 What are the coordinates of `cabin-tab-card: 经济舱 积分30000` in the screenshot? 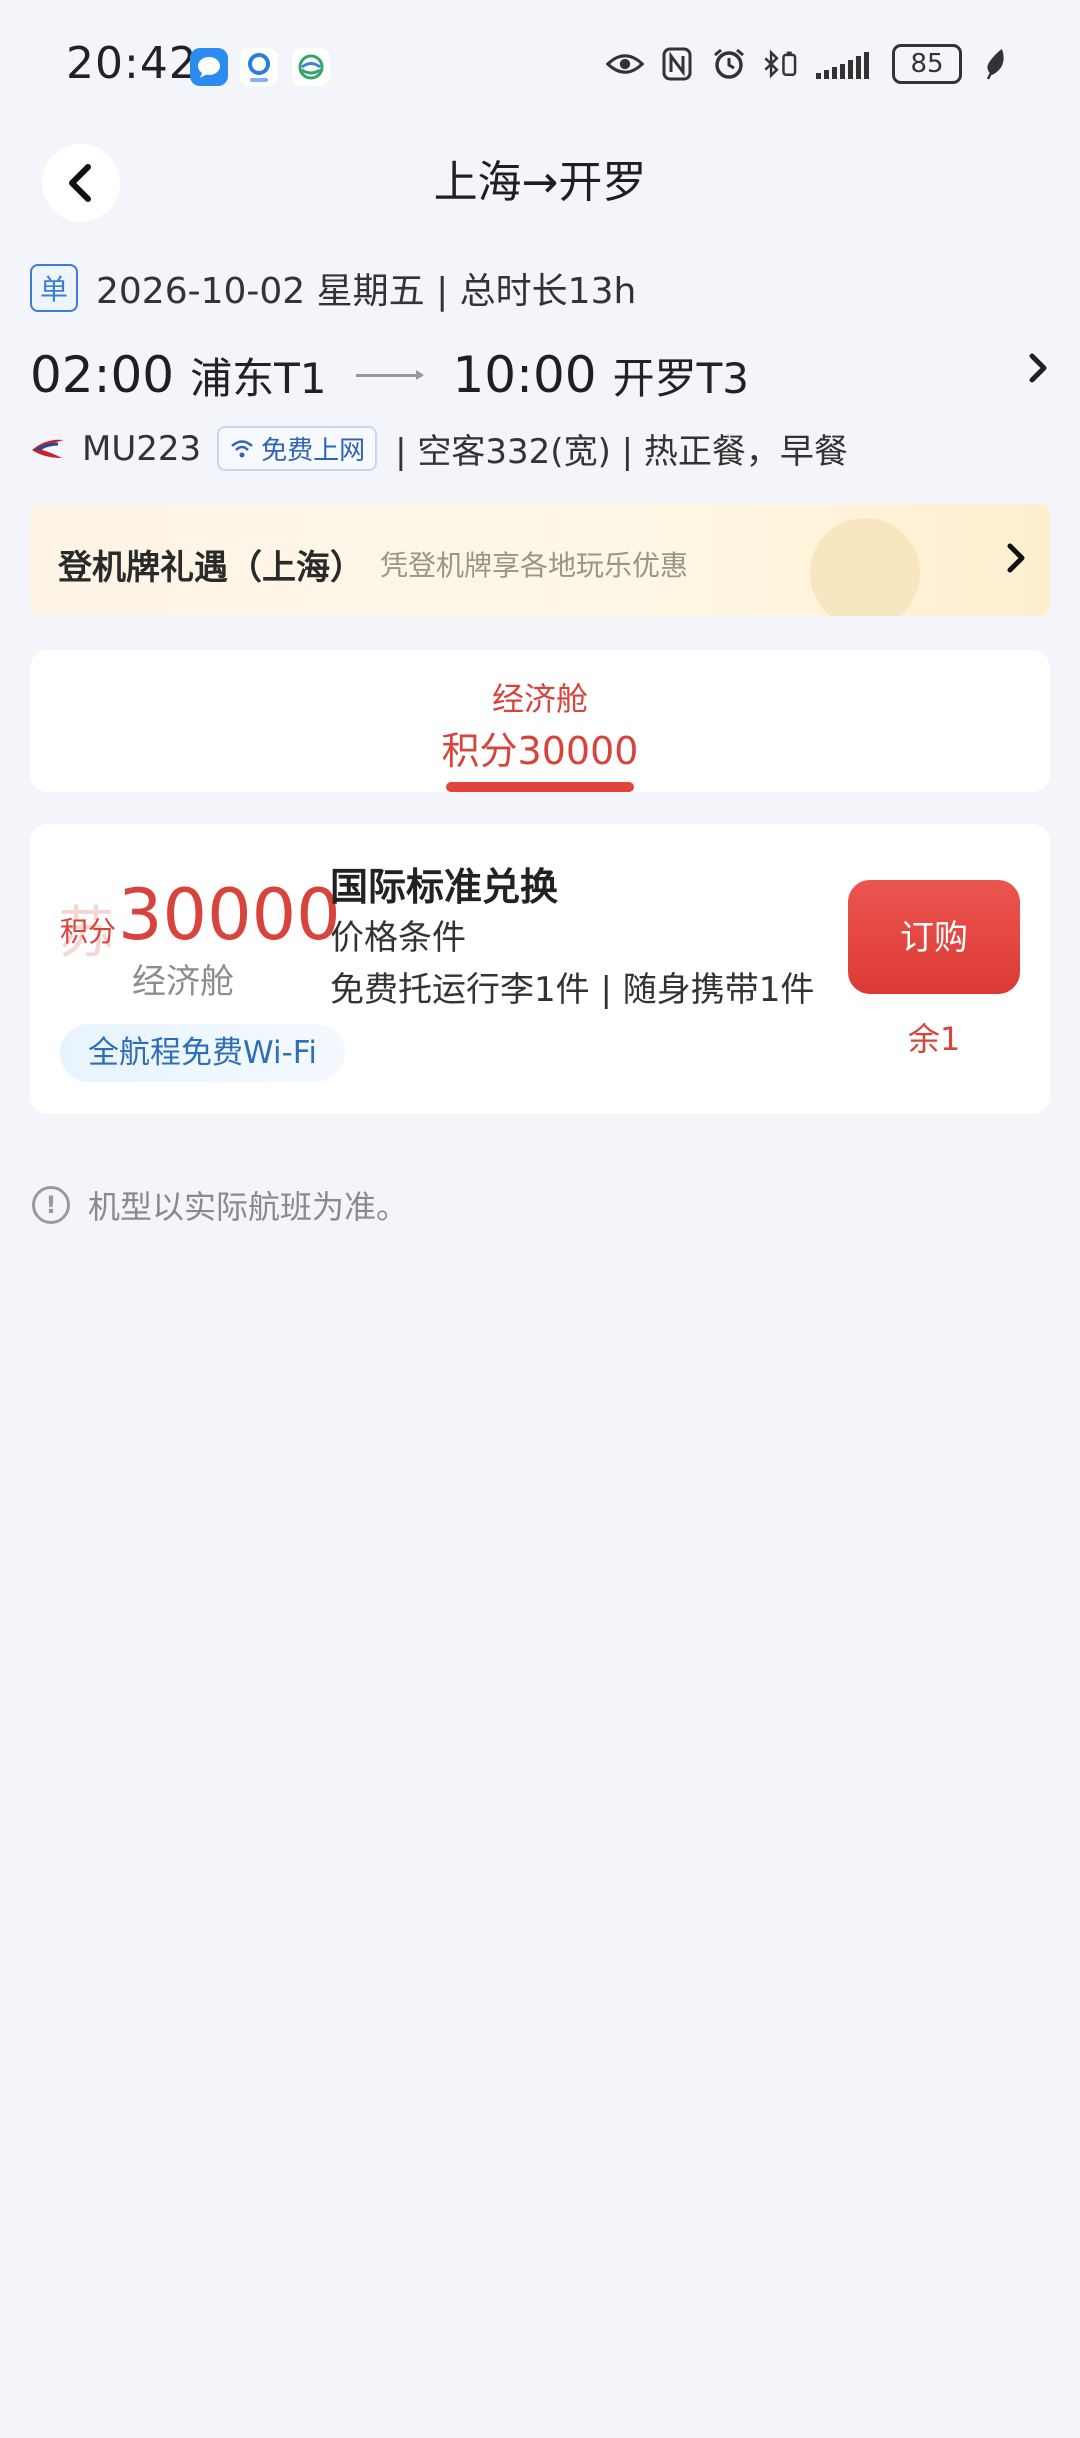 It's located at (540, 721).